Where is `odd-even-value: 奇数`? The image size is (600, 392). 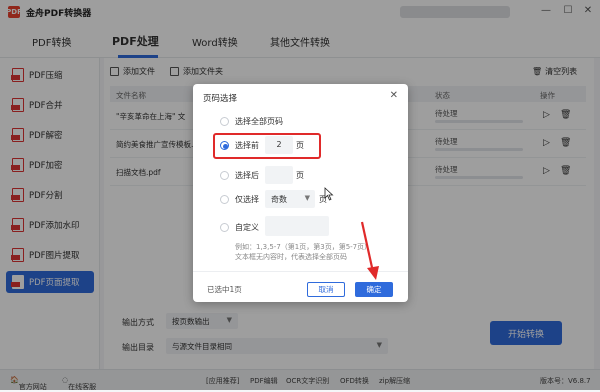
odd-even-value: 奇数 is located at coordinates (279, 199).